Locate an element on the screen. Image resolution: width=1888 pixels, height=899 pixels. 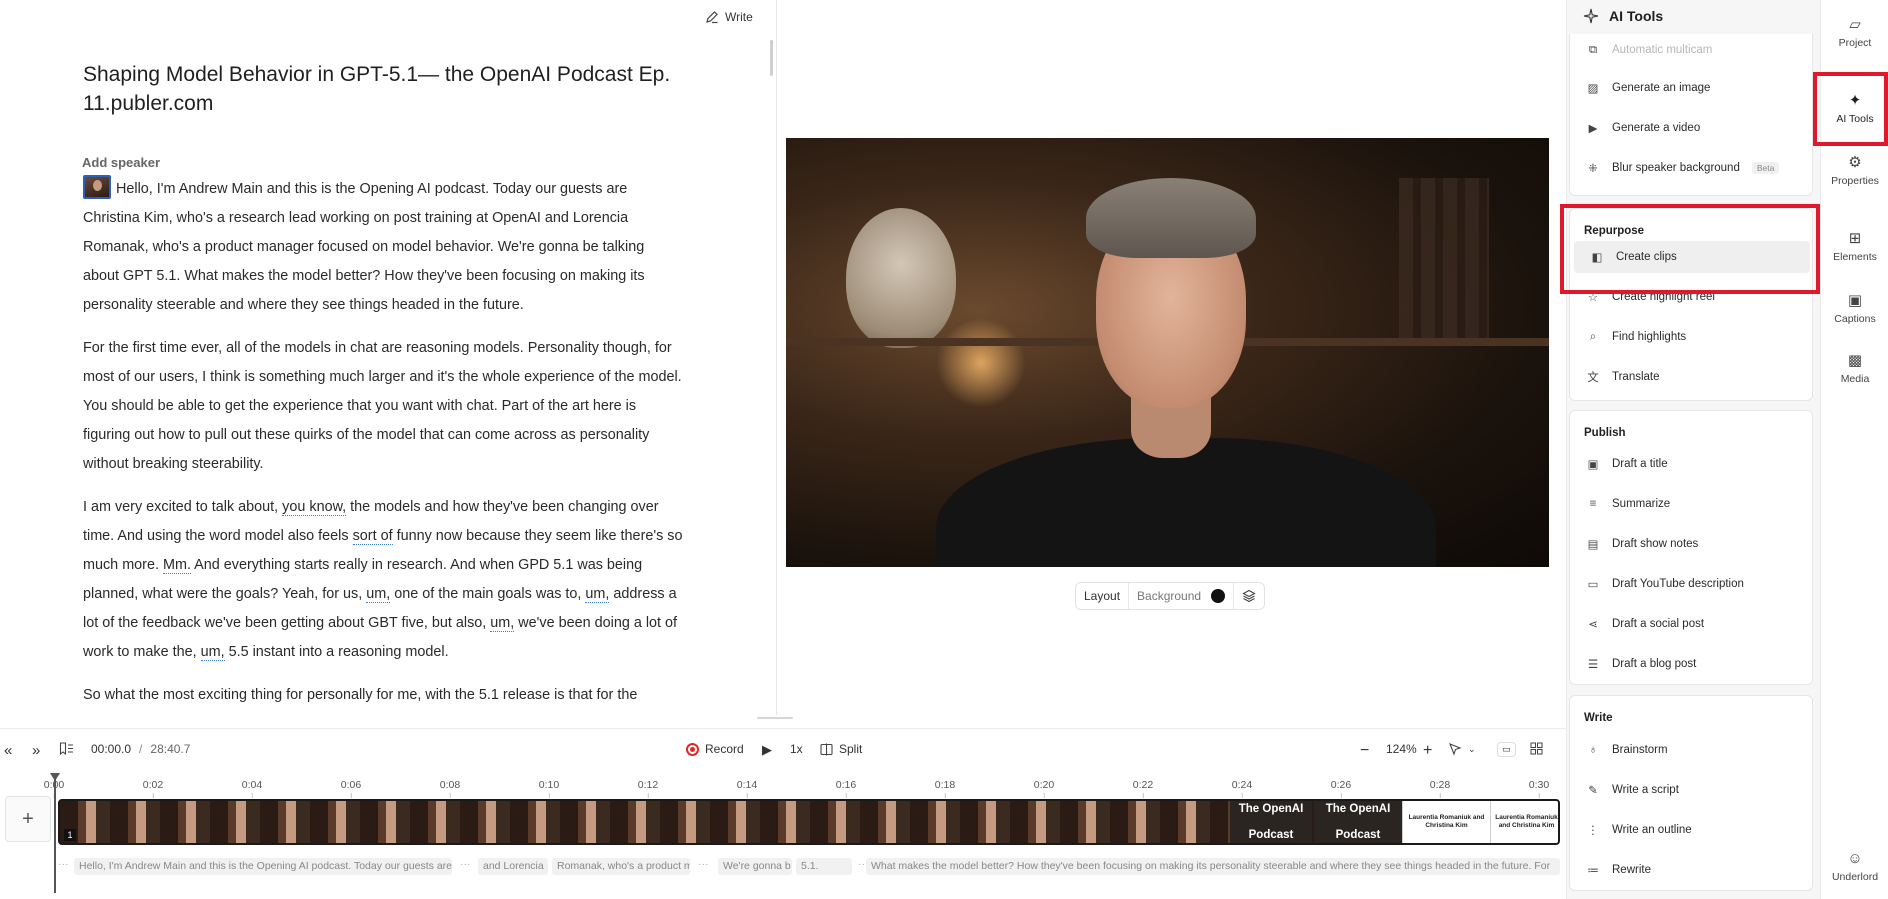
rail-item-underlord: ☺ Underlord is located at coordinates (1854, 866).